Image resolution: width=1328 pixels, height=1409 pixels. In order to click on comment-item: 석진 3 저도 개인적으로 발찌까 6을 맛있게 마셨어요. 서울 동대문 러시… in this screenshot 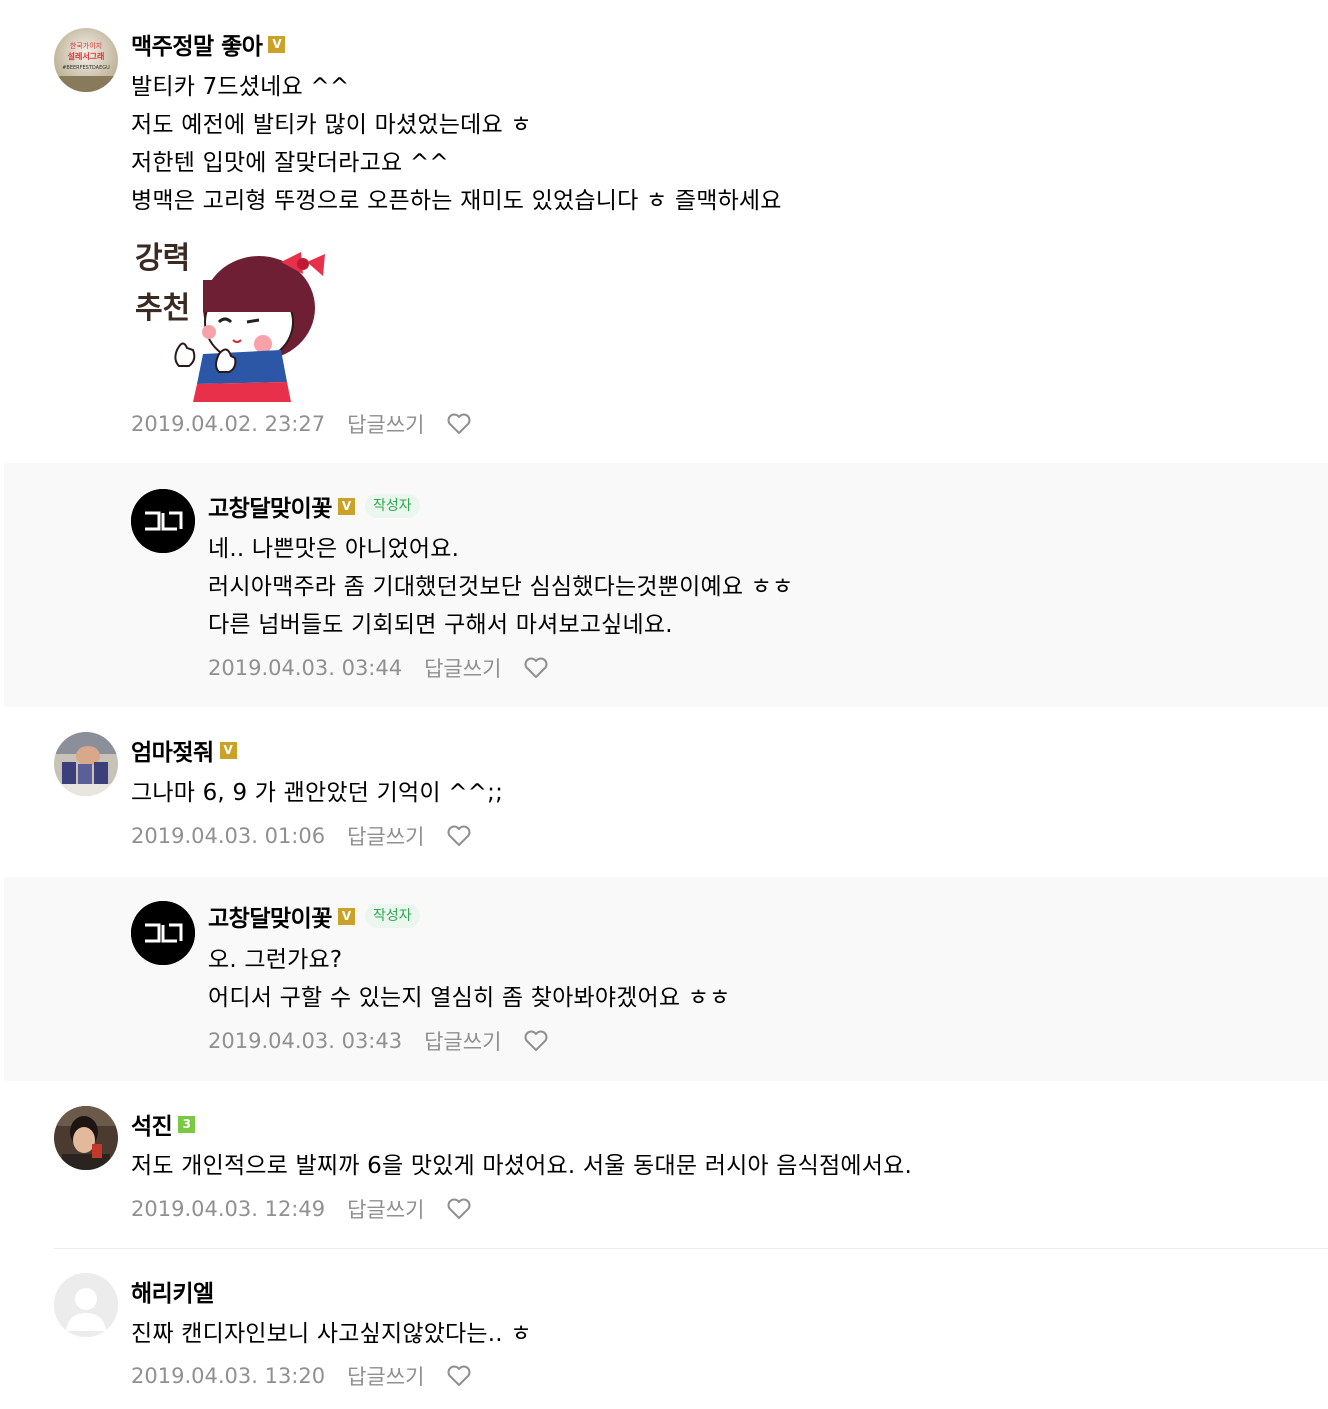, I will do `click(664, 1165)`.